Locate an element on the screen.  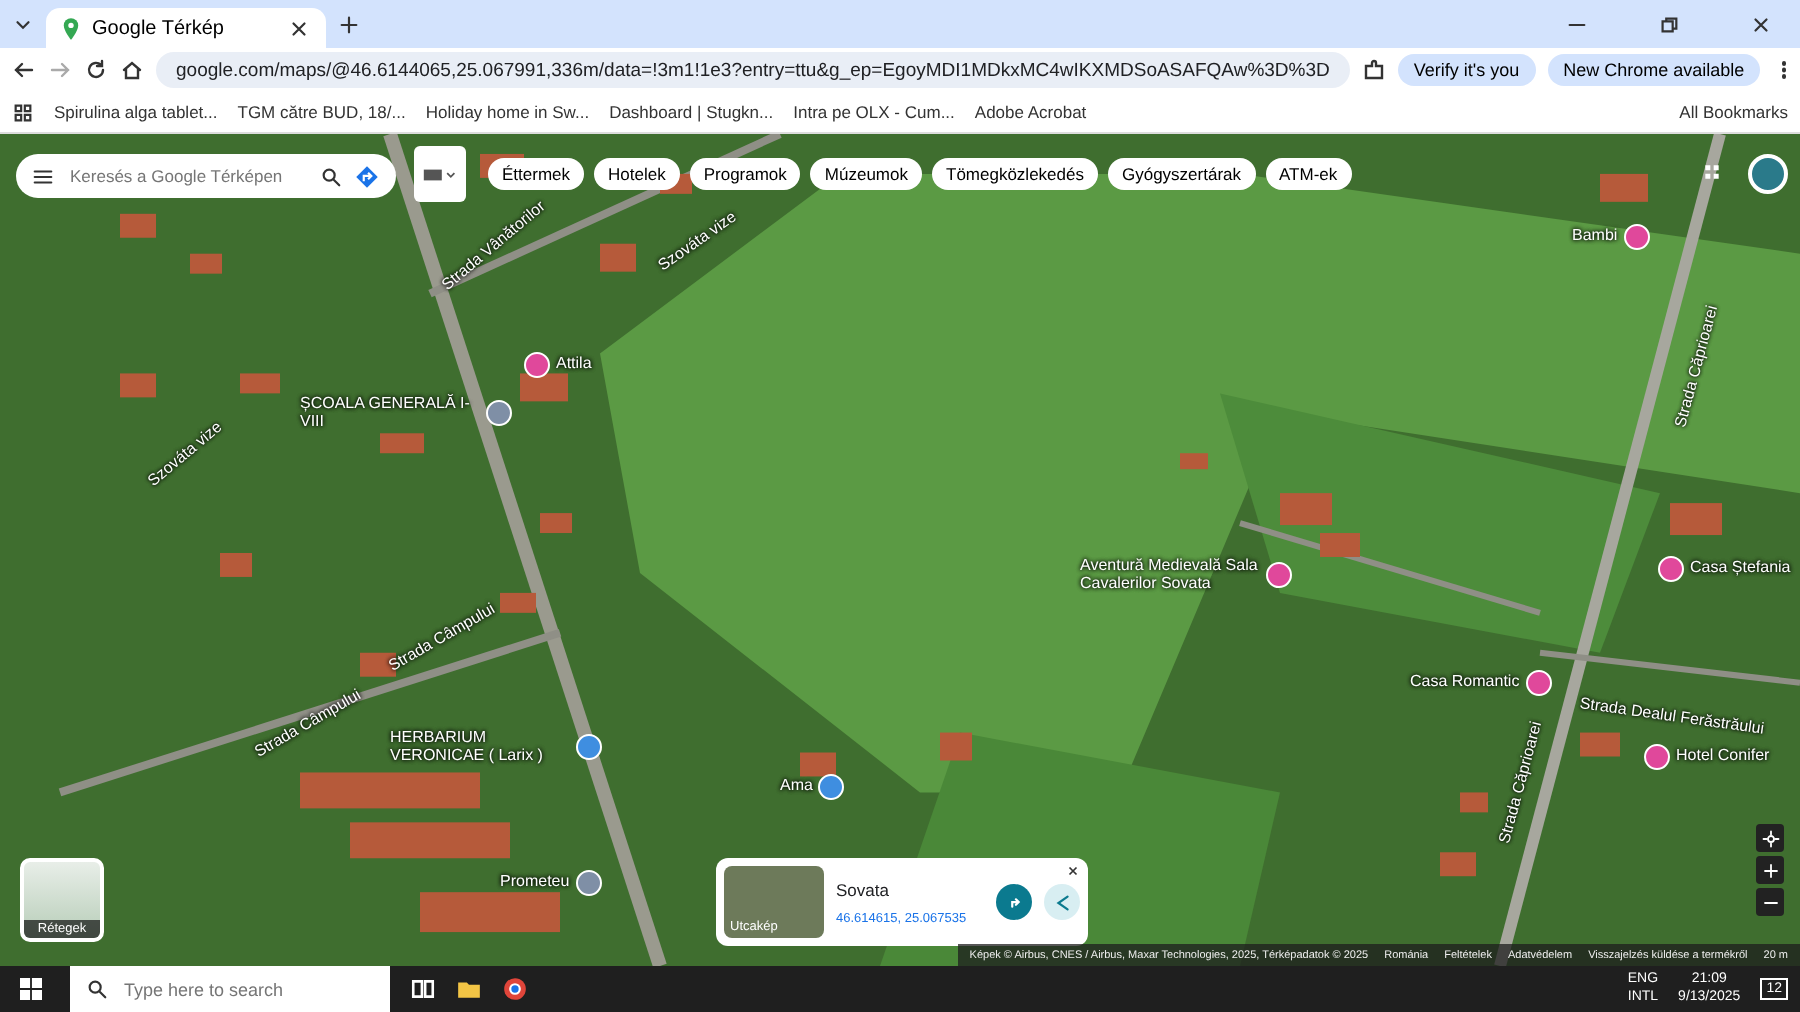
plus-icon is located at coordinates (1770, 870).